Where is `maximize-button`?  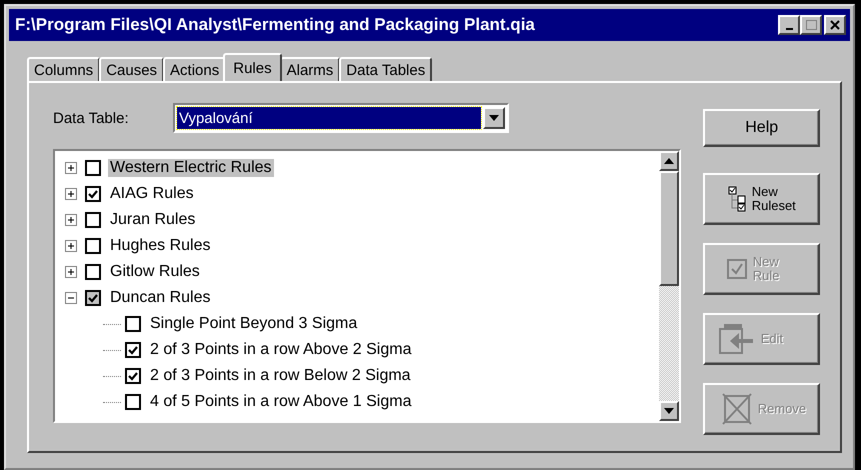
maximize-button is located at coordinates (811, 25).